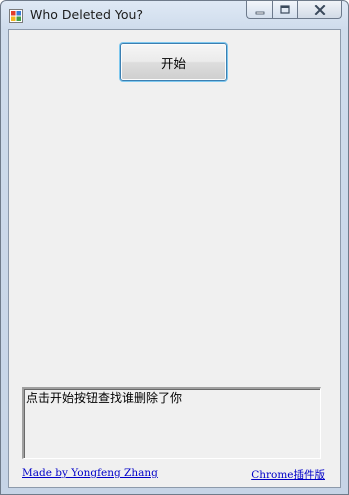 The height and width of the screenshot is (495, 349). I want to click on minimize-button, so click(259, 10).